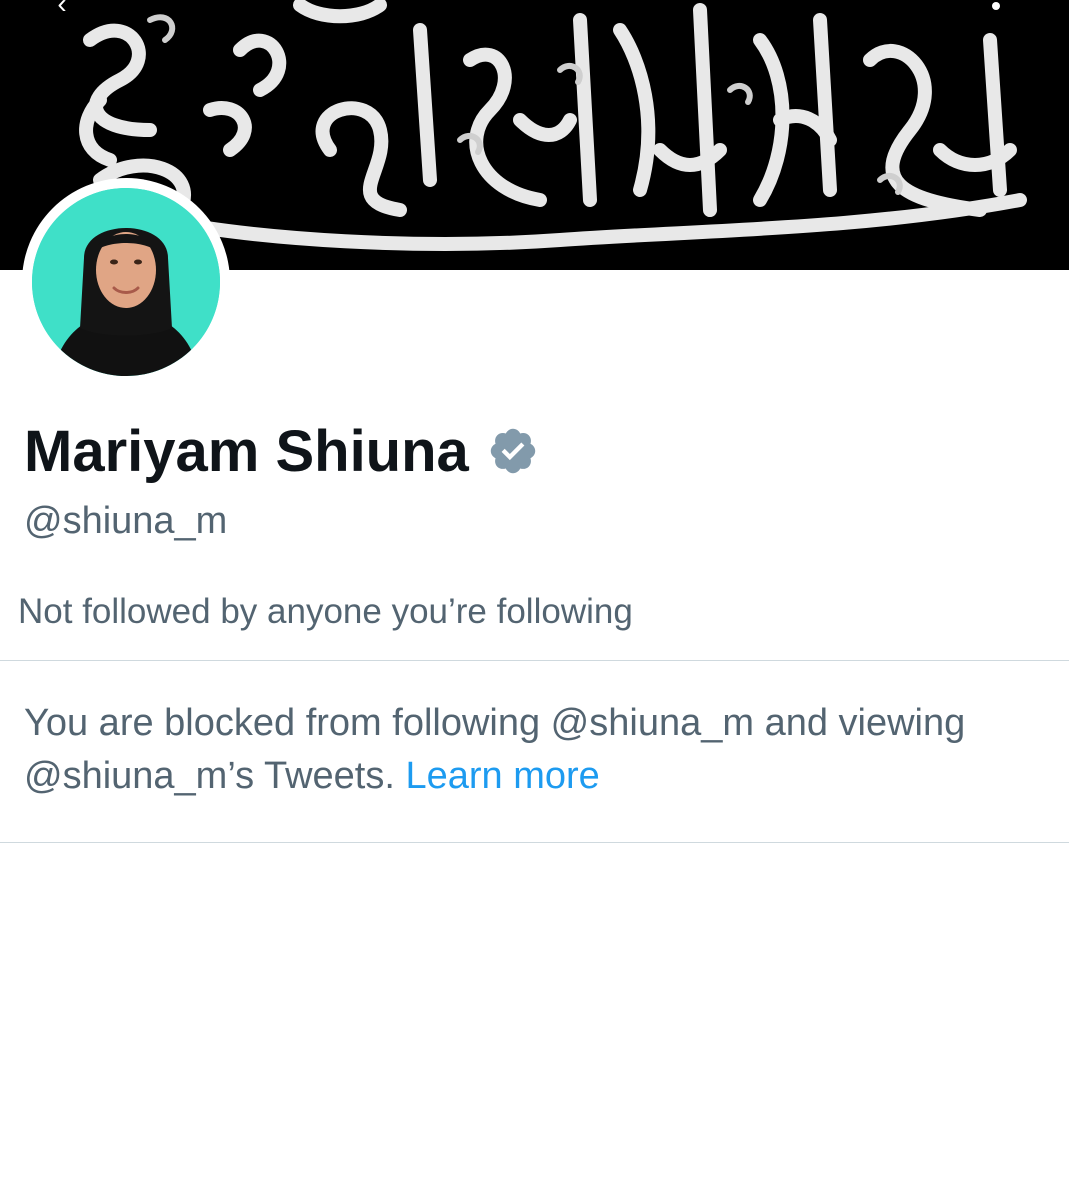 This screenshot has height=1195, width=1069. I want to click on followers-you-know-note: Not followed by anyone you’re following, so click(325, 612).